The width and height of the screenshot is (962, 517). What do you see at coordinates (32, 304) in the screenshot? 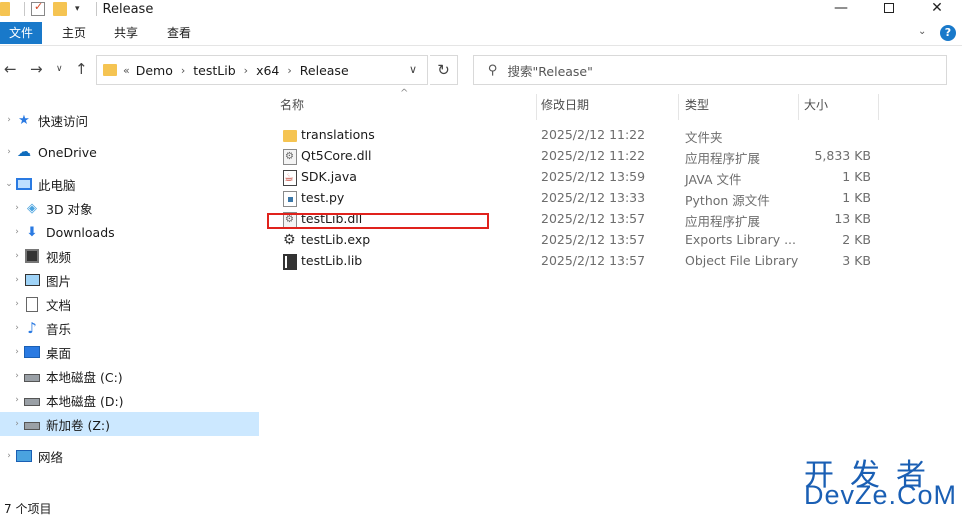
I see `document-icon` at bounding box center [32, 304].